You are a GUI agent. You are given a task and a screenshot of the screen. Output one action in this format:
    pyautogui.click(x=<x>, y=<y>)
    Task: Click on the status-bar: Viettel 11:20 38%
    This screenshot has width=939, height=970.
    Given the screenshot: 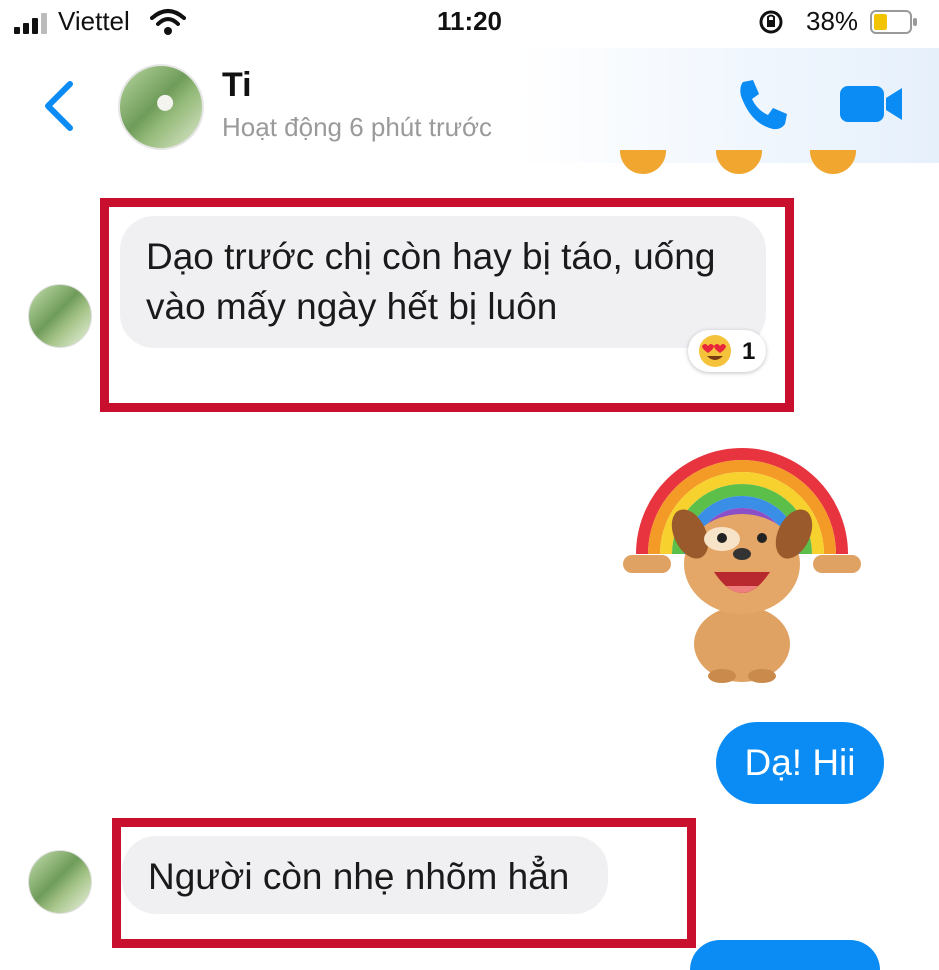 What is the action you would take?
    pyautogui.click(x=469, y=24)
    